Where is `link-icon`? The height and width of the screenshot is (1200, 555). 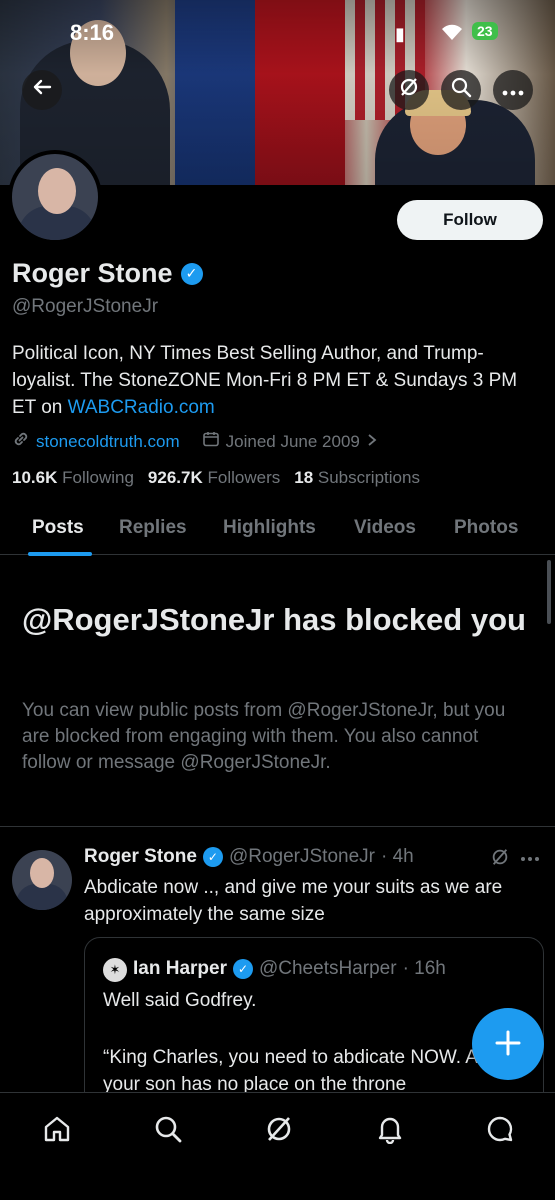 link-icon is located at coordinates (21, 441).